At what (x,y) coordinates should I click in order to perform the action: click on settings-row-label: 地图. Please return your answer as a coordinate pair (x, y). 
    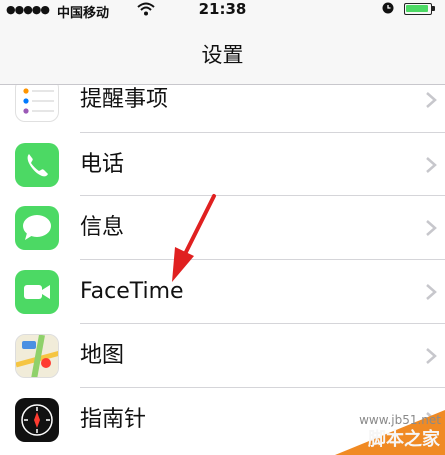
    Looking at the image, I should click on (102, 355).